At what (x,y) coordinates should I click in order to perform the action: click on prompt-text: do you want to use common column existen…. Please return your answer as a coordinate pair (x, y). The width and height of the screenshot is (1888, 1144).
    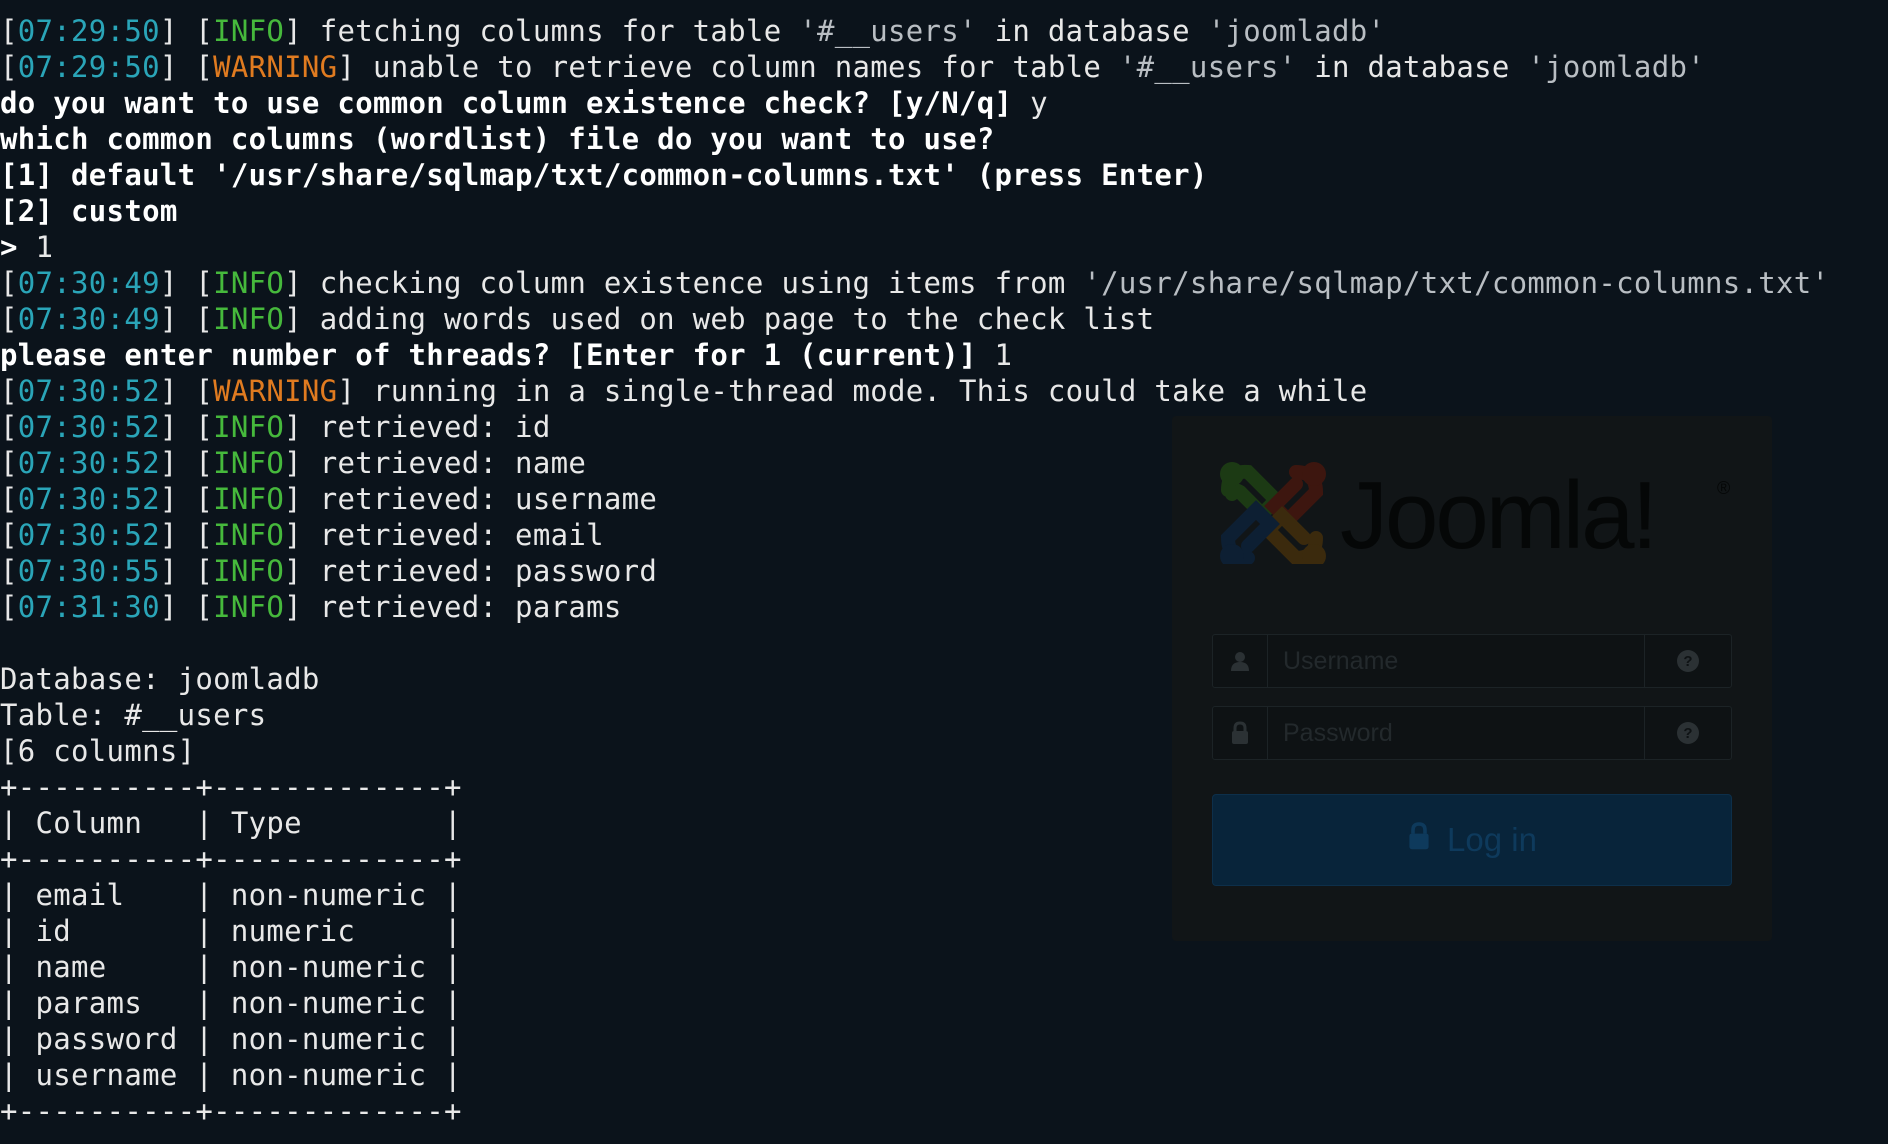
    Looking at the image, I should click on (506, 103).